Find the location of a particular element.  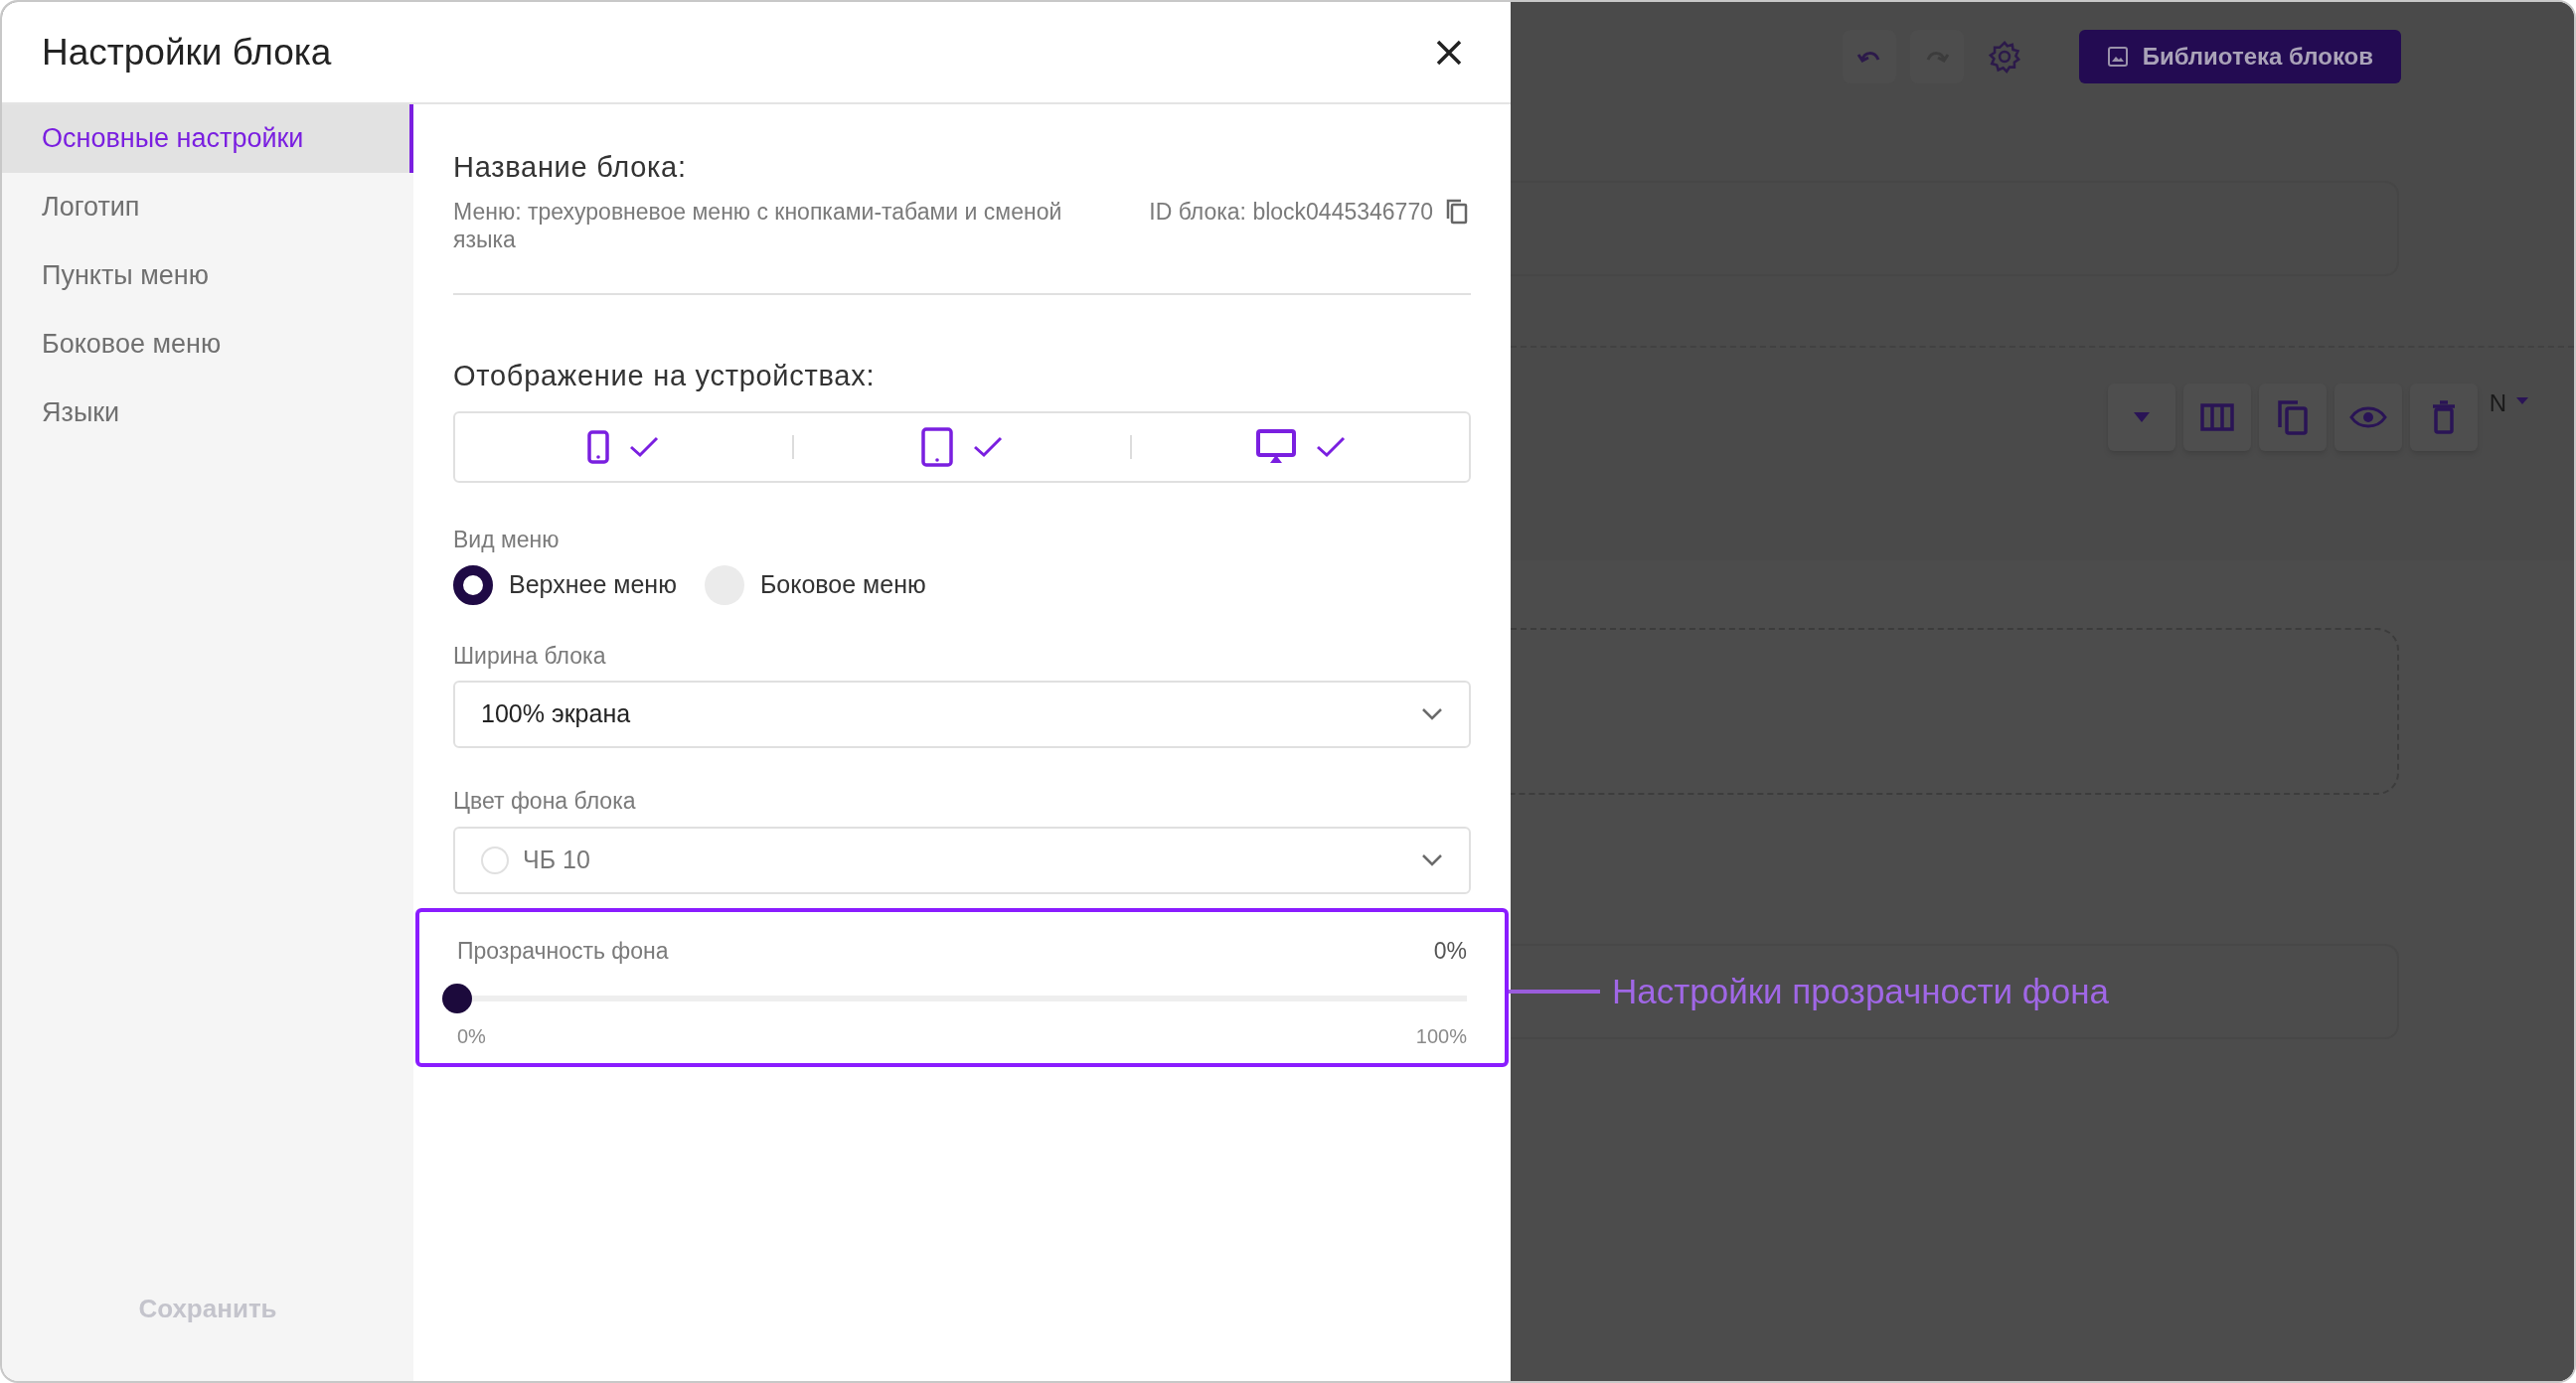

tablet-icon is located at coordinates (937, 447).